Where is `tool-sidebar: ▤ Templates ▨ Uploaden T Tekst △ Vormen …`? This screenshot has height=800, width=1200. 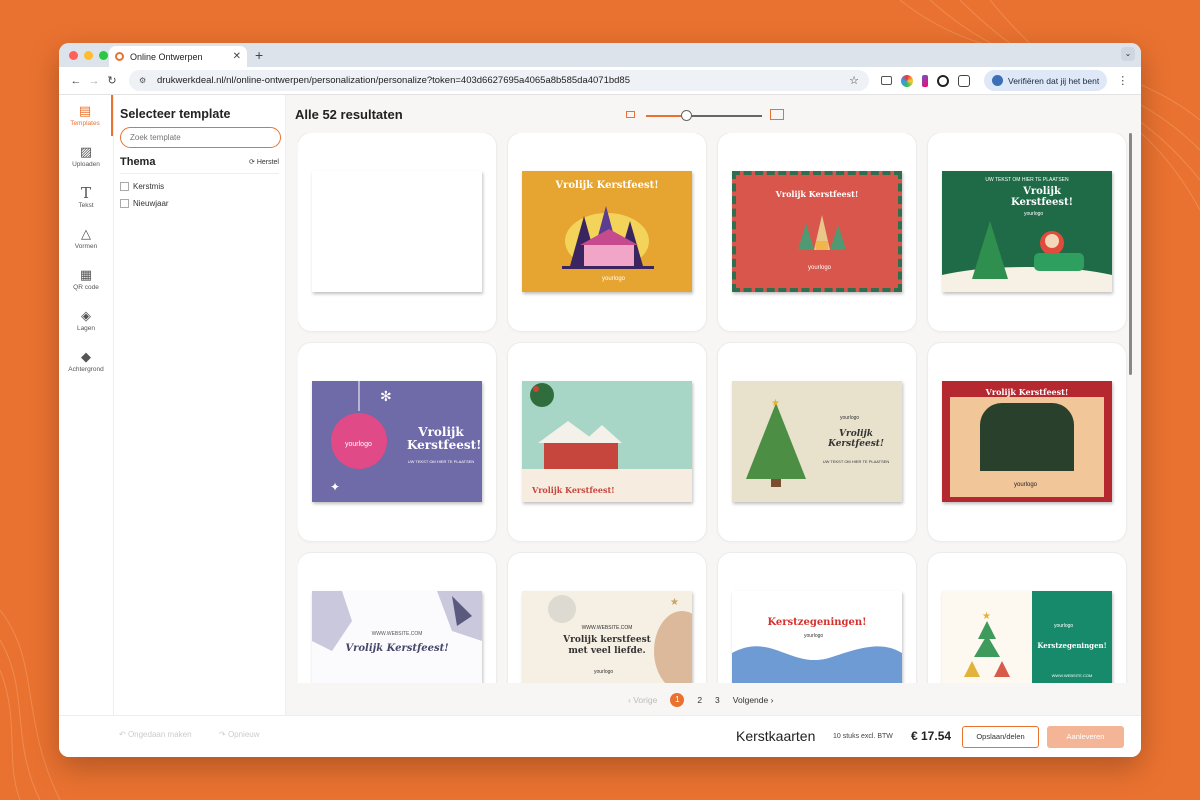
tool-sidebar: ▤ Templates ▨ Uploaden T Tekst △ Vormen … is located at coordinates (86, 405).